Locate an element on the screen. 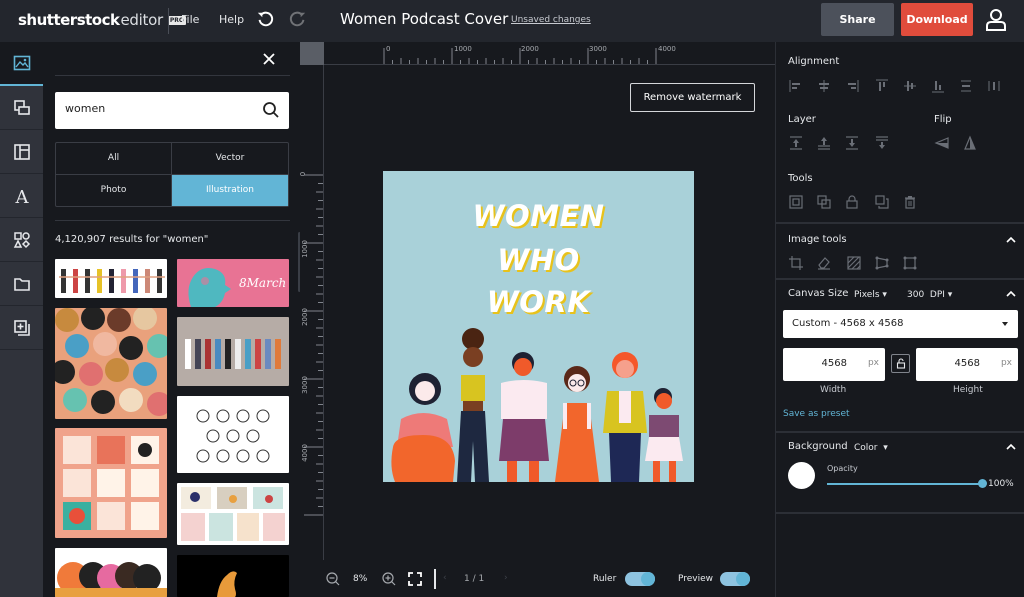 Image resolution: width=1024 pixels, height=597 pixels. templates-icon is located at coordinates (21, 151).